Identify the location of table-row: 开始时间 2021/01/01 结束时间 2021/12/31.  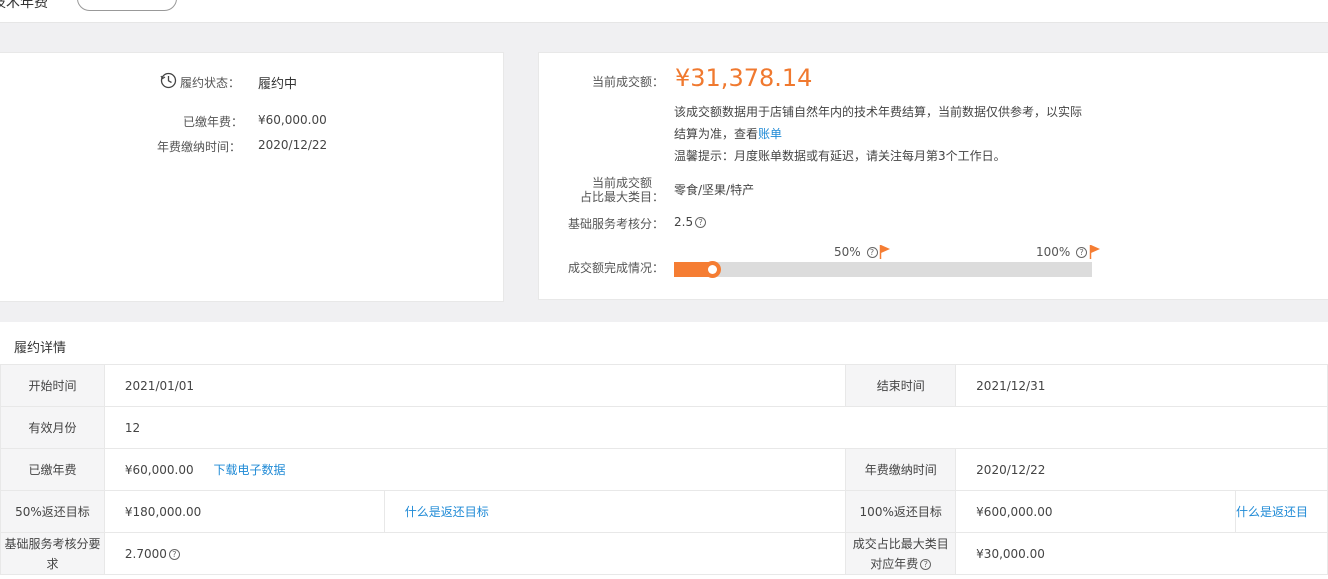
(664, 385).